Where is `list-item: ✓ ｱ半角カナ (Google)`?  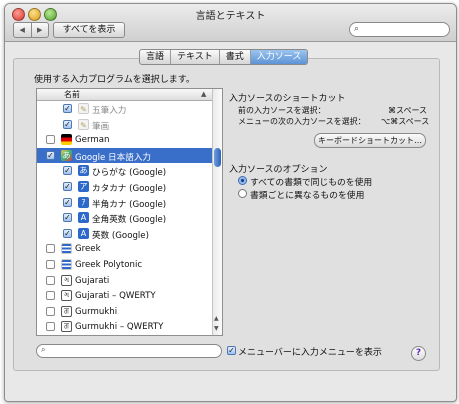
list-item: ✓ ｱ半角カナ (Google) is located at coordinates (124, 203).